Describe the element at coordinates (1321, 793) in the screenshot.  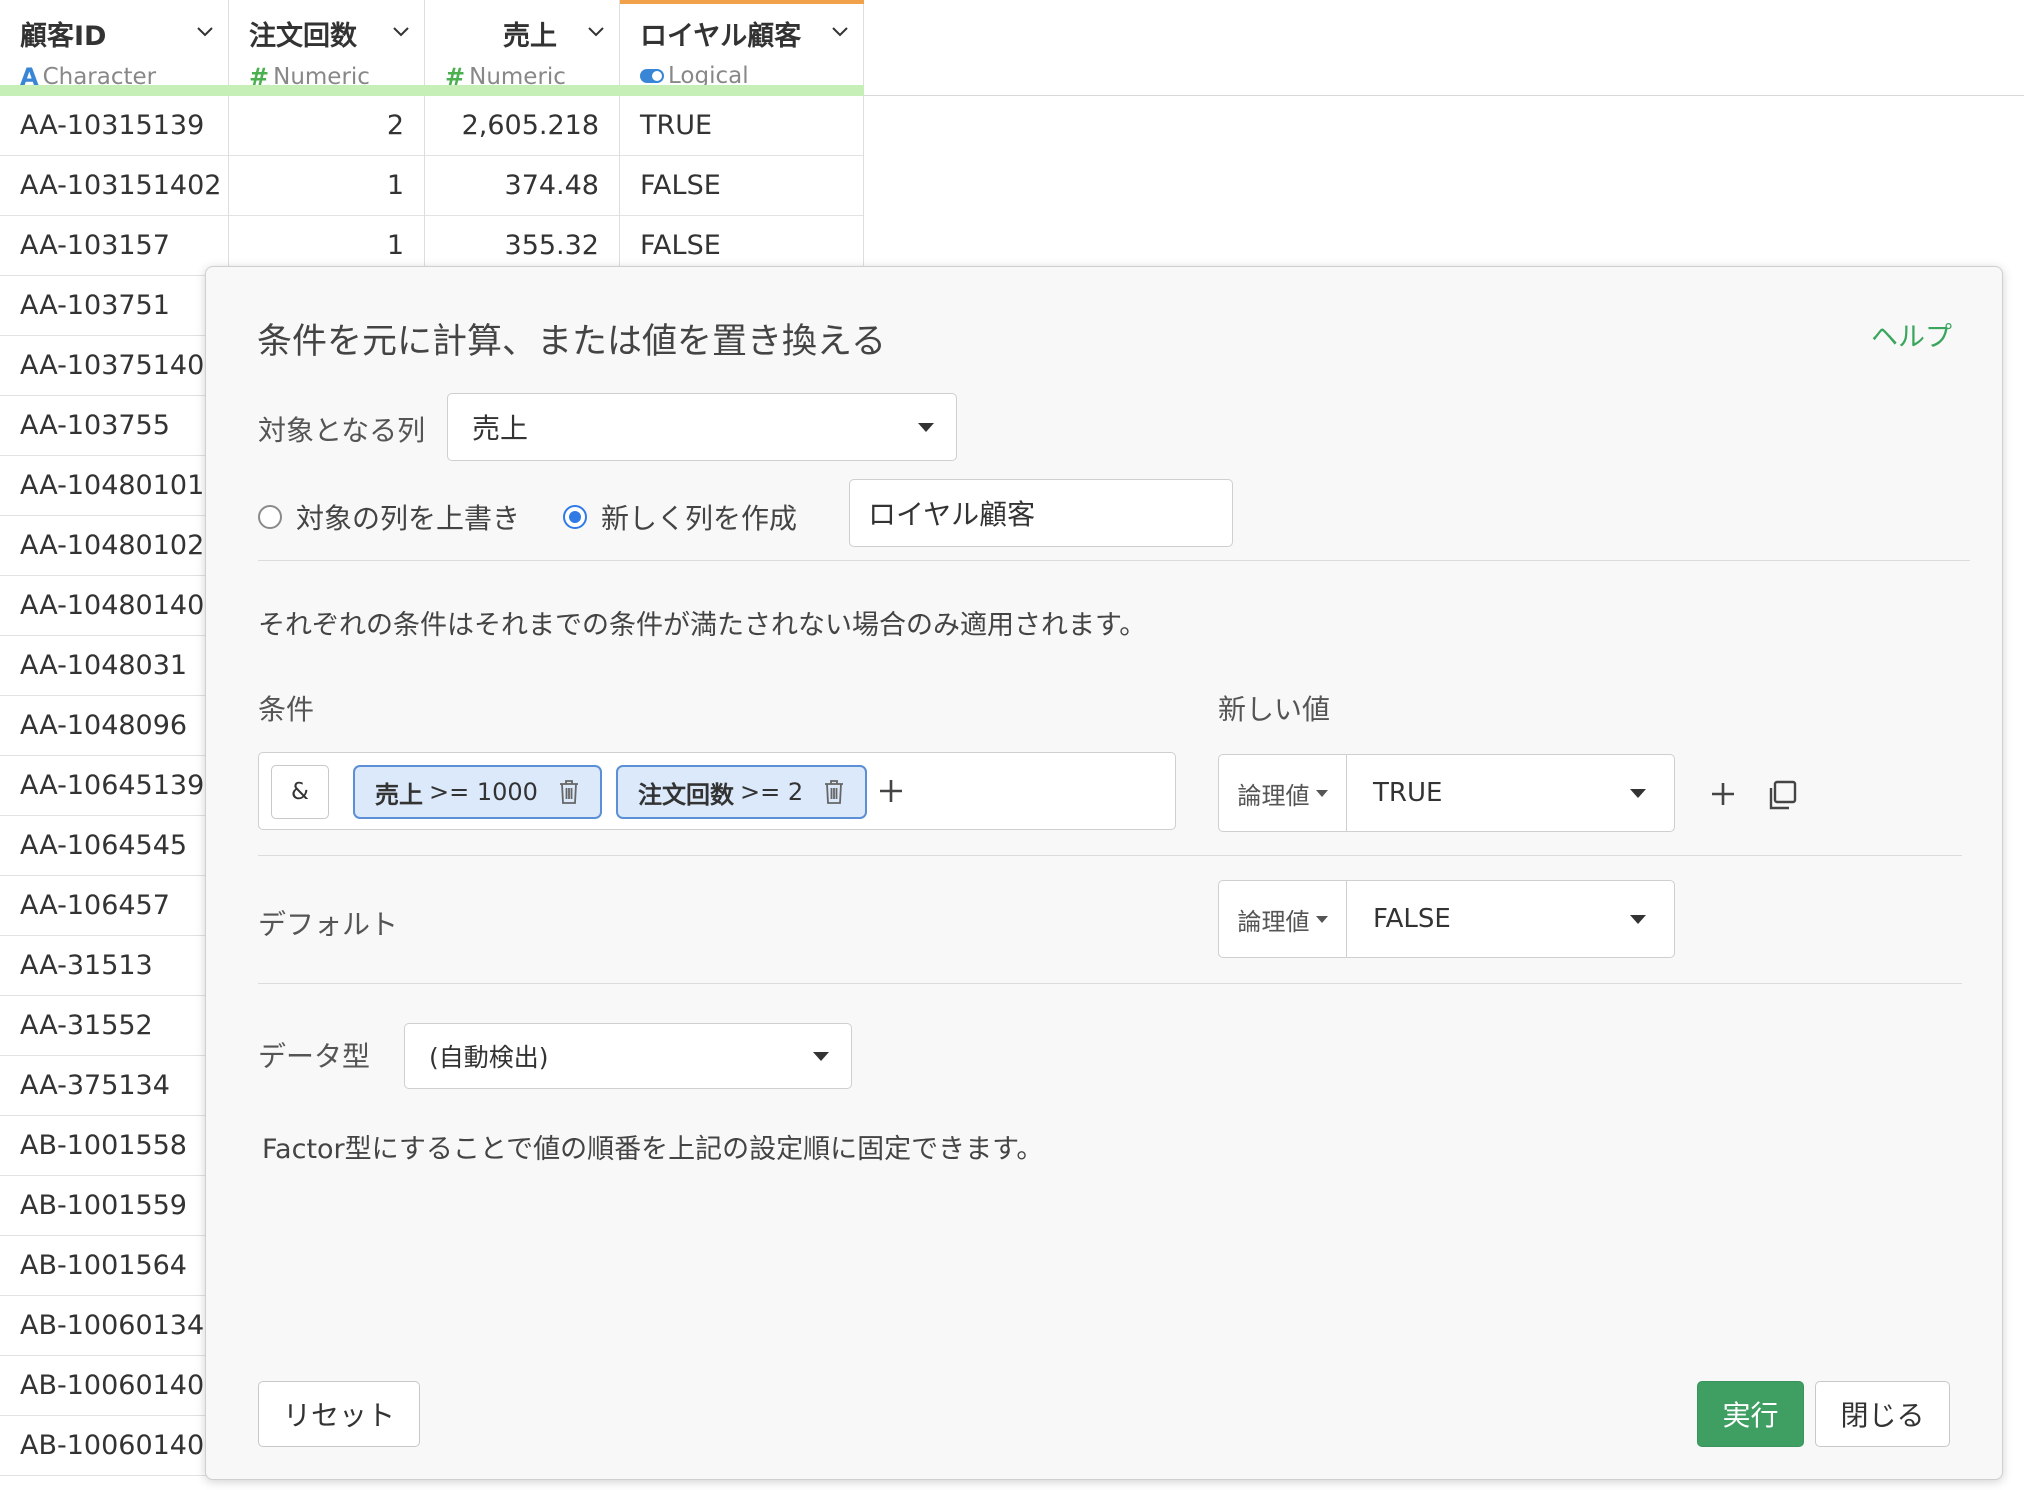
I see `caret-down-icon` at that location.